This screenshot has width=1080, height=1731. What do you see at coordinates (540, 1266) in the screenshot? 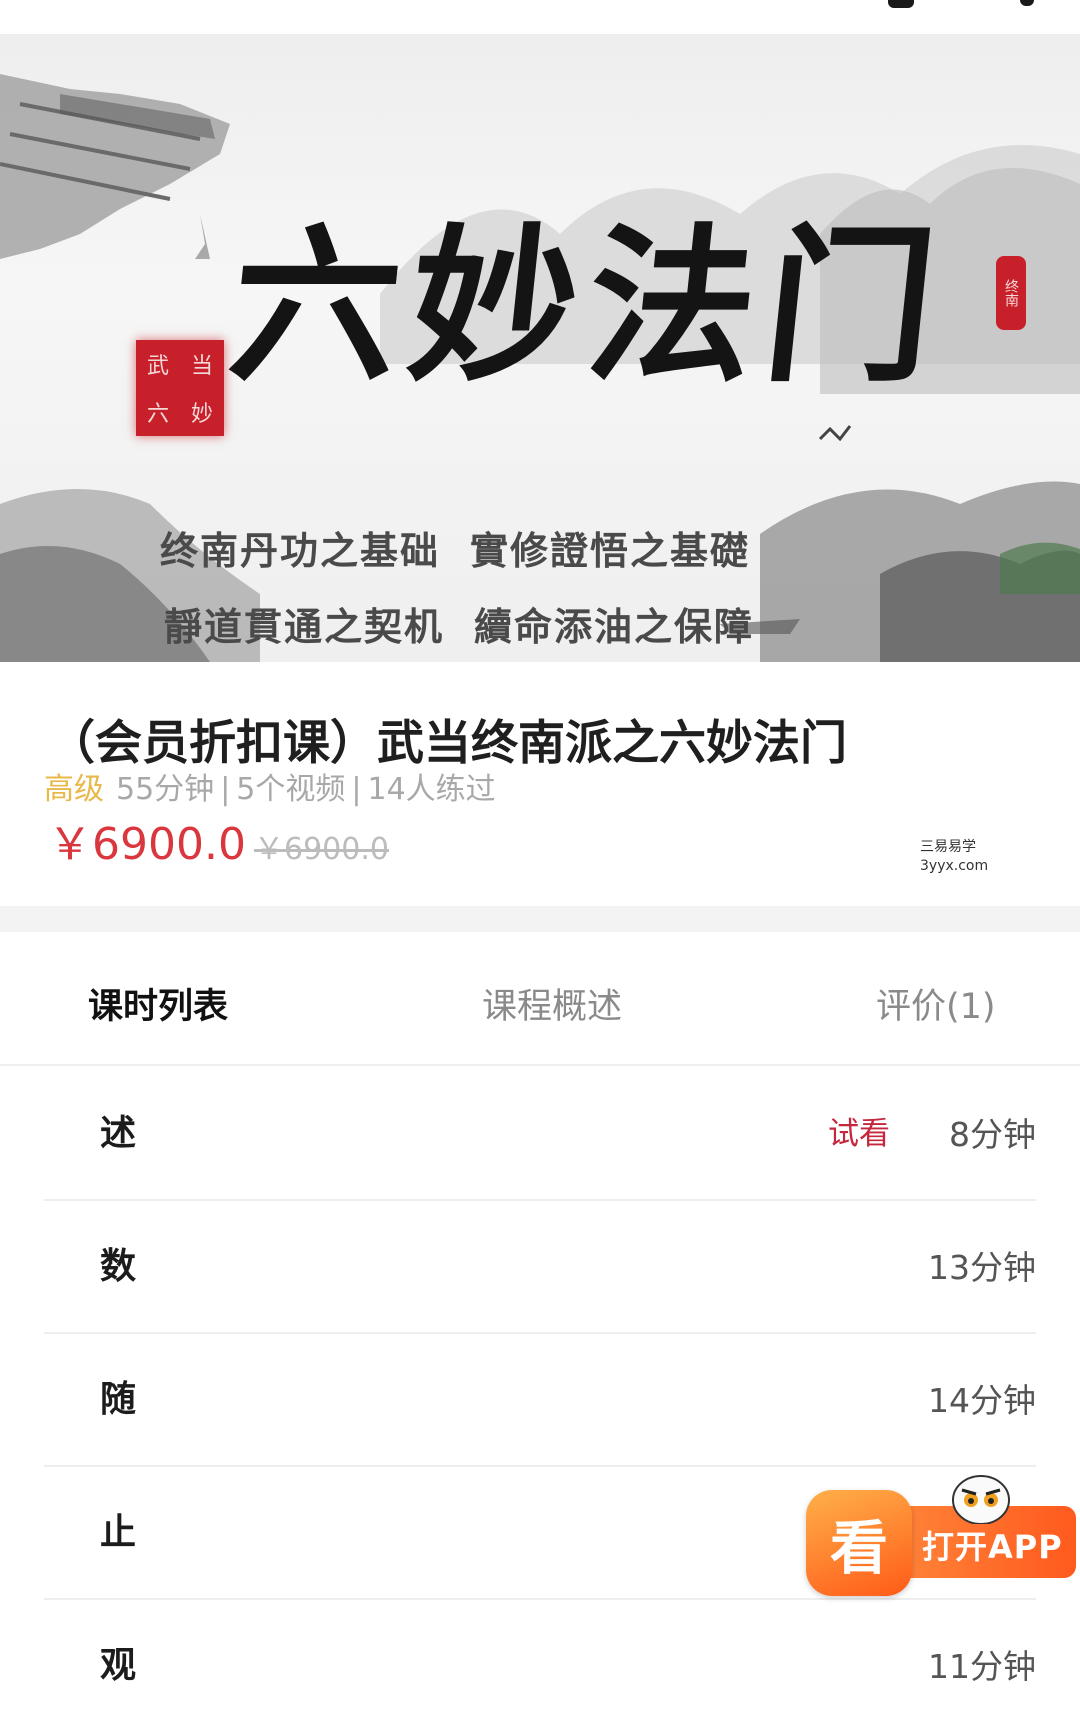
I see `lesson-row: 数 13分钟` at bounding box center [540, 1266].